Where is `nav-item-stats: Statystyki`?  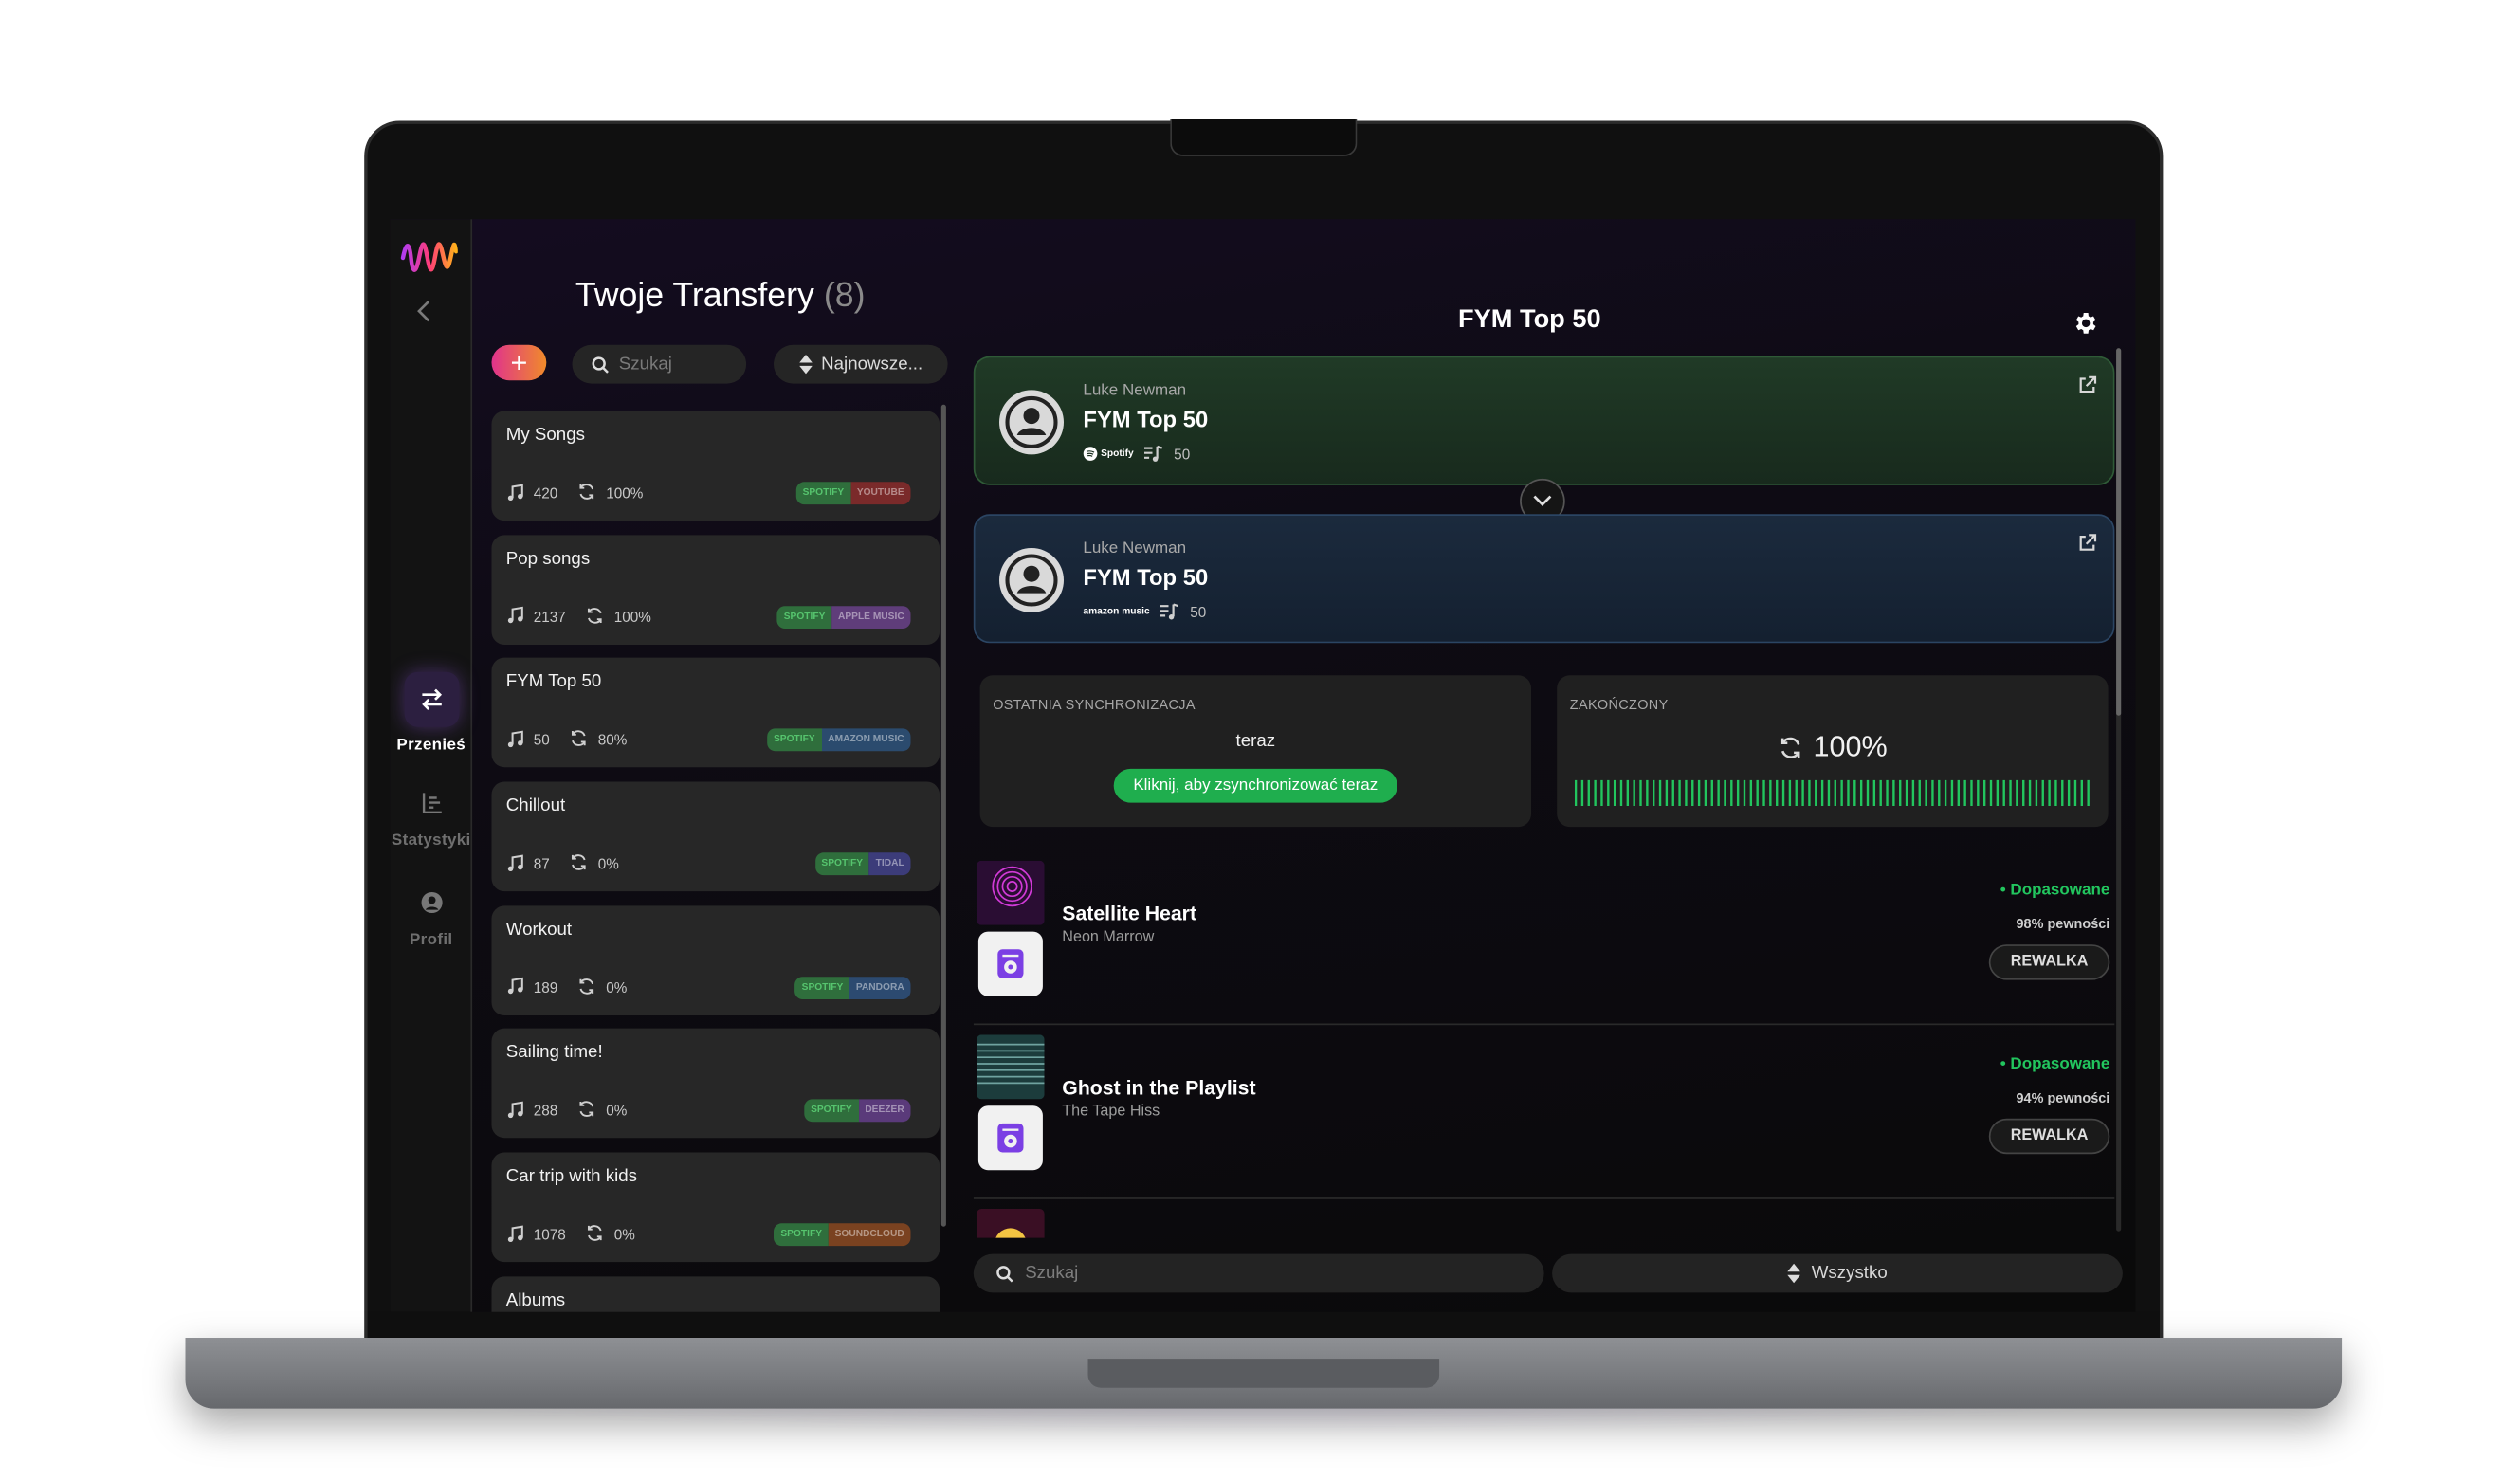 nav-item-stats: Statystyki is located at coordinates (431, 816).